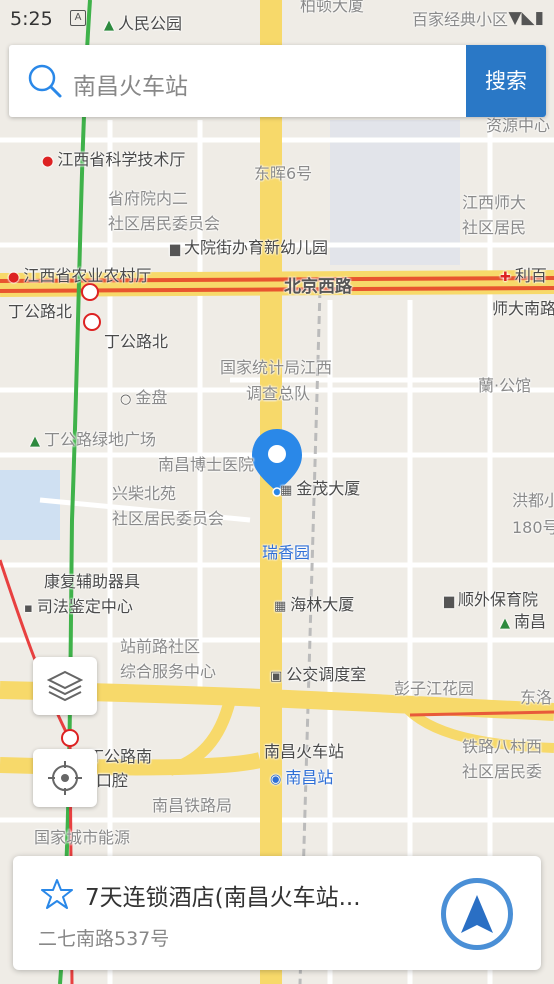 This screenshot has width=554, height=984. I want to click on map-label: 南昌火车站, so click(304, 751).